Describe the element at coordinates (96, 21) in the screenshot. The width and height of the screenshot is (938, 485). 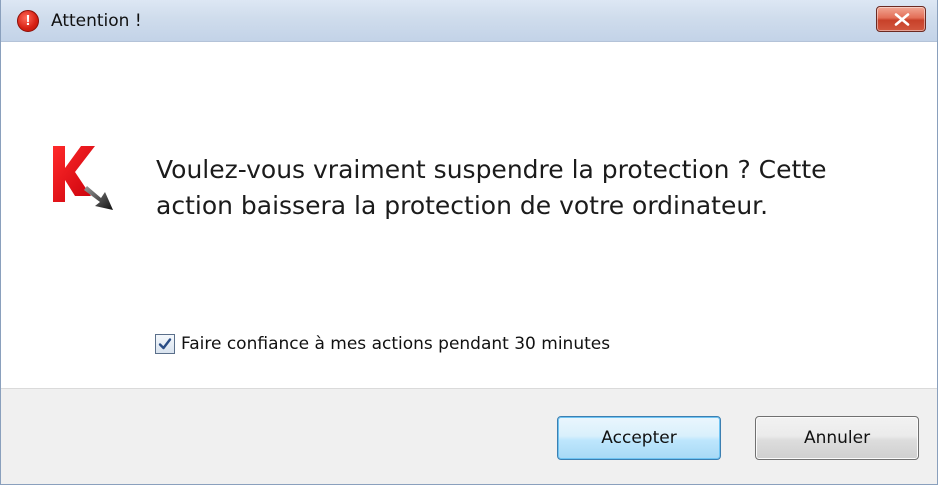
I see `window-title: Attention !` at that location.